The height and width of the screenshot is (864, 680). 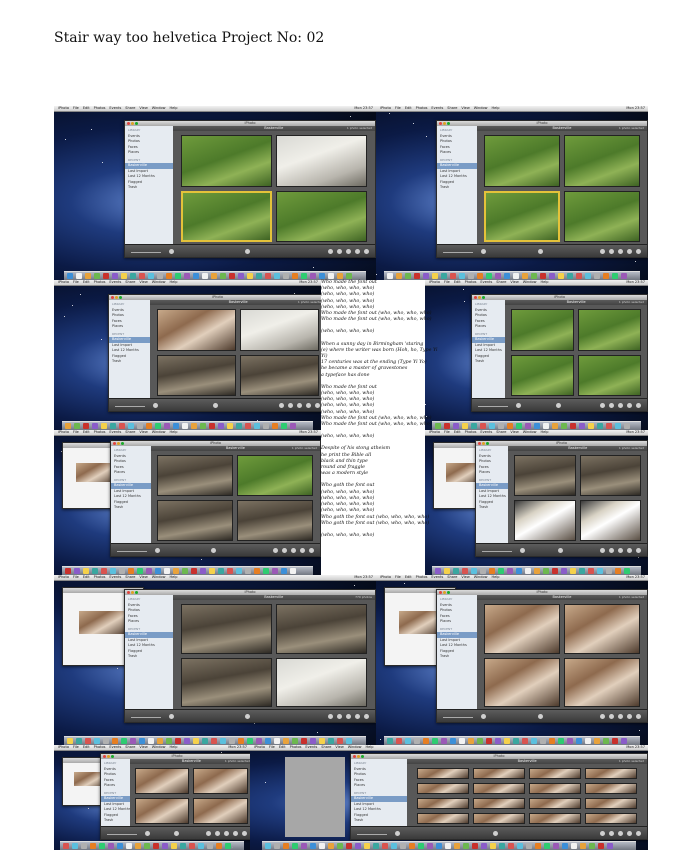 I want to click on menu-item: View, so click(x=339, y=747).